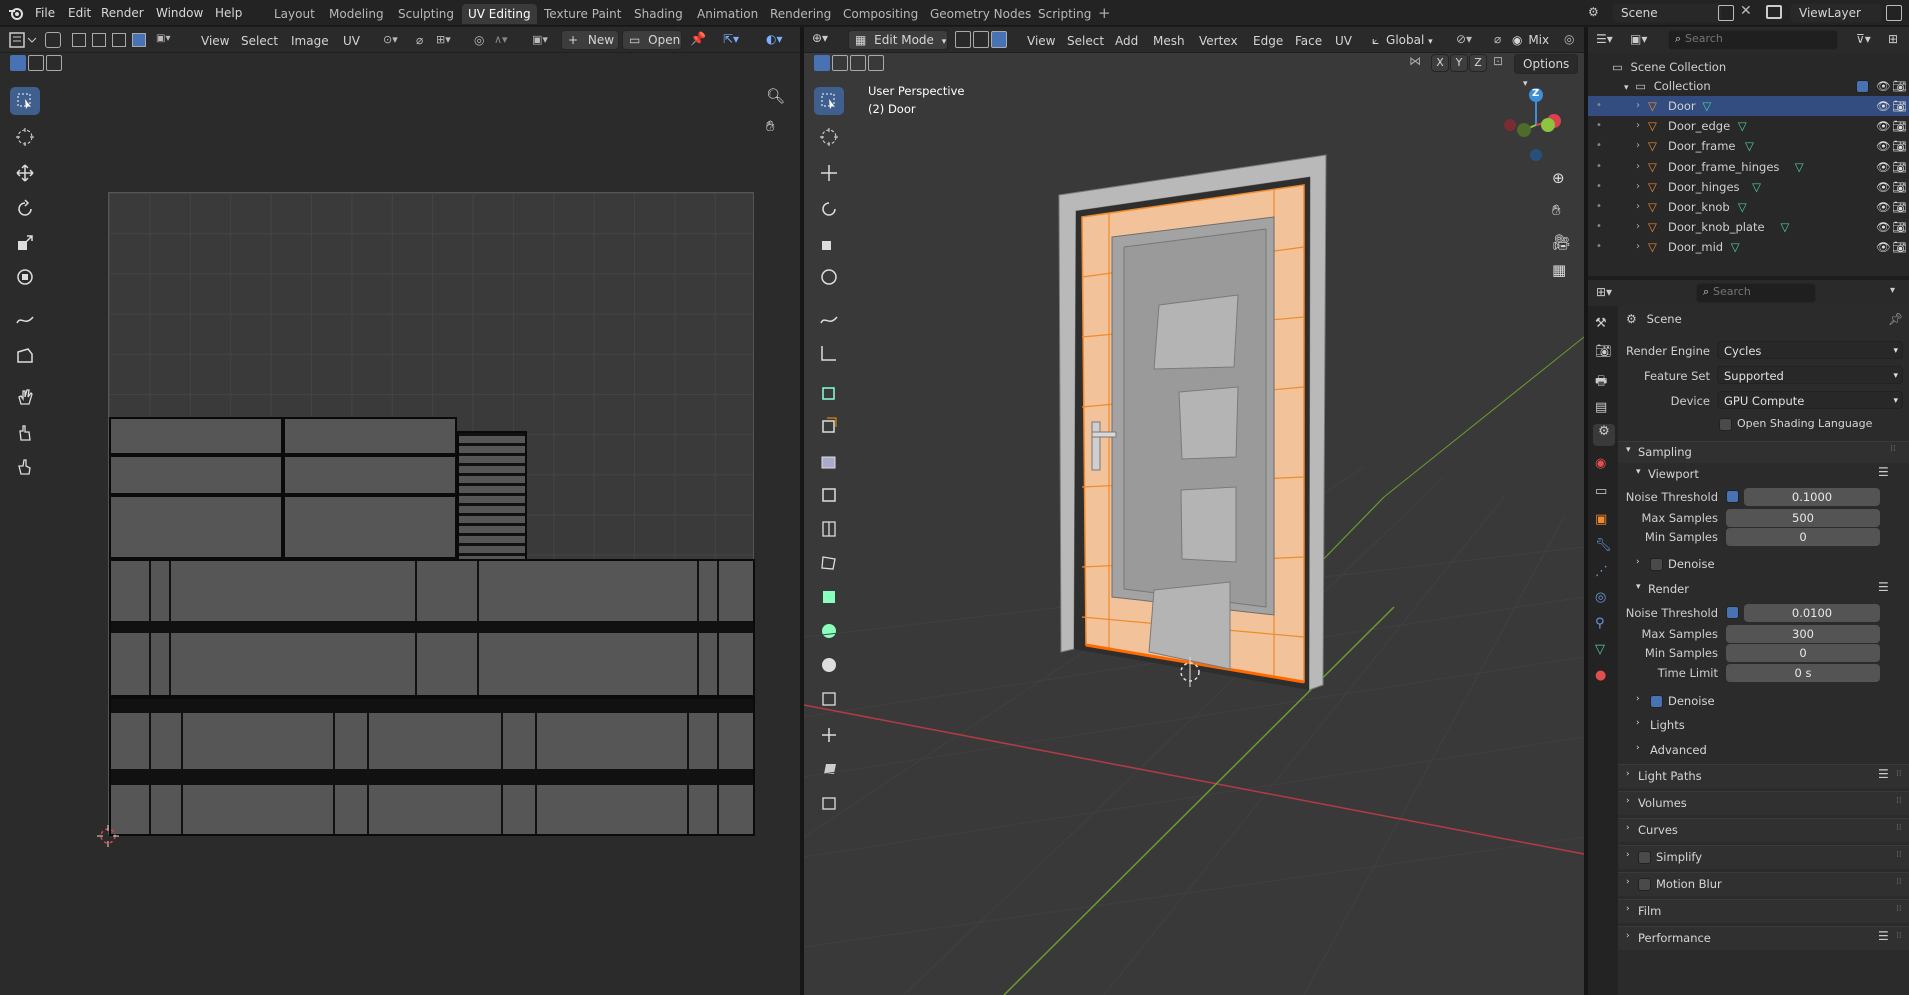 The image size is (1909, 995). What do you see at coordinates (781, 40) in the screenshot?
I see `overlay-toggle-icon: ◐▾` at bounding box center [781, 40].